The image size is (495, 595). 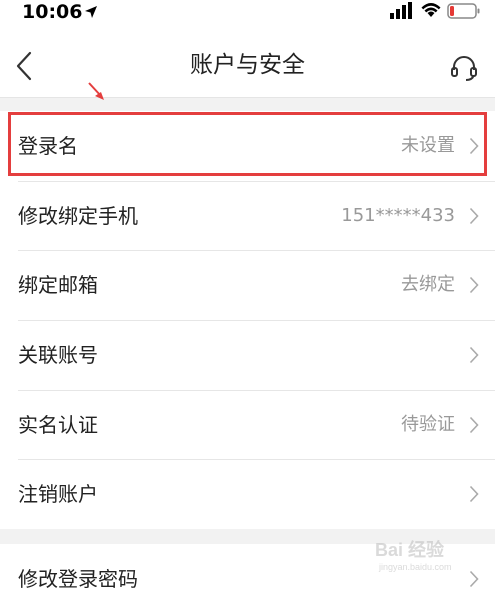 I want to click on row-label: 关联账号, so click(x=58, y=355).